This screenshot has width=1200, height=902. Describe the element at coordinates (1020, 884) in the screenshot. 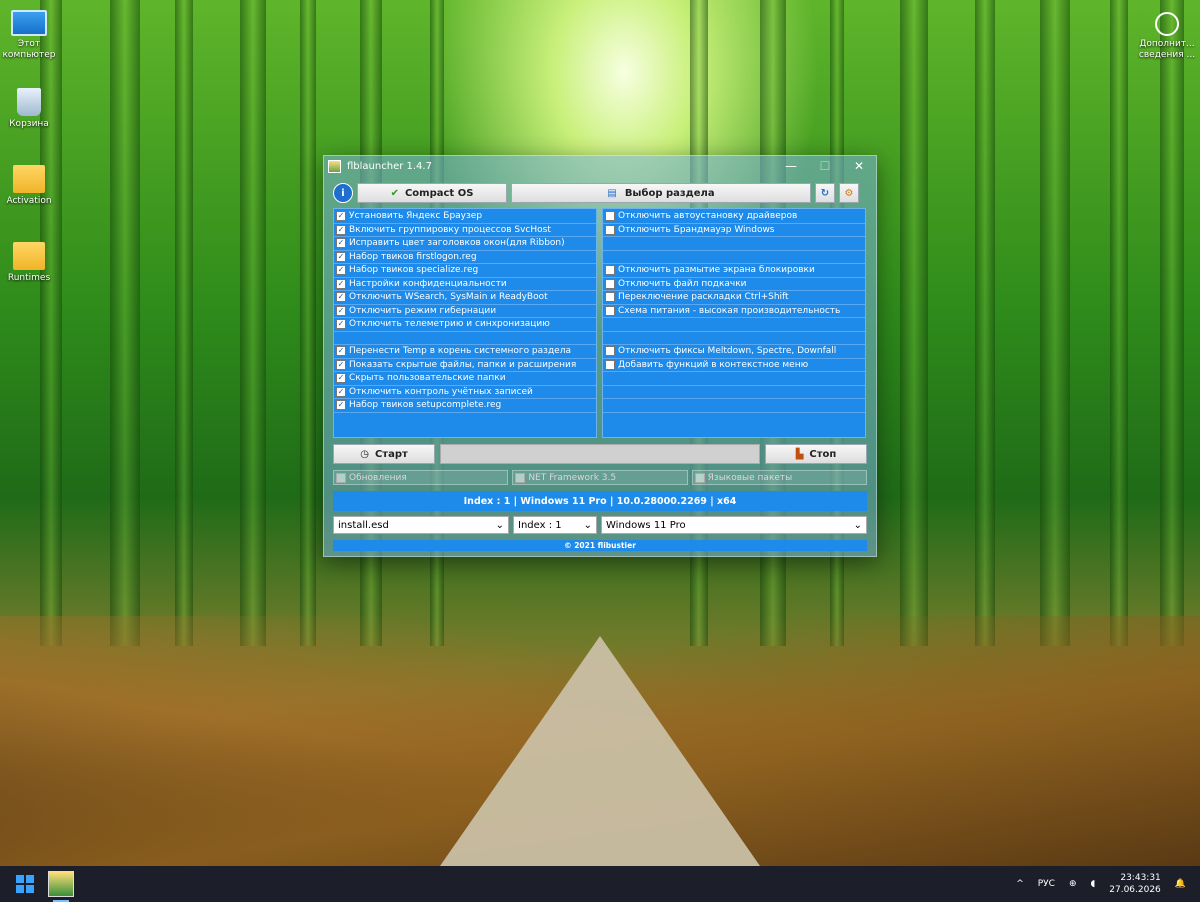

I see `chevron-up-icon: ^` at that location.